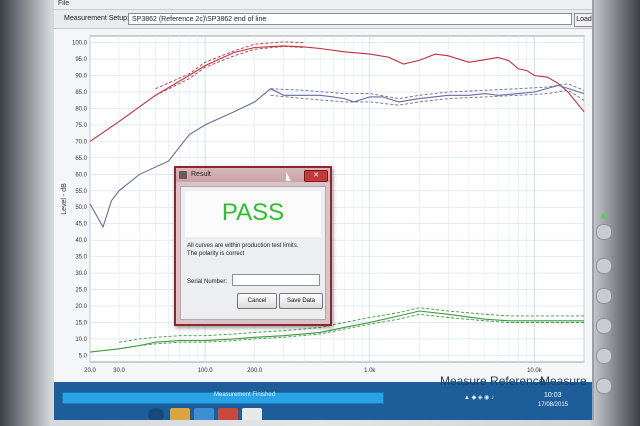 This screenshot has width=640, height=426. Describe the element at coordinates (63, 3) in the screenshot. I see `menu-file: File` at that location.